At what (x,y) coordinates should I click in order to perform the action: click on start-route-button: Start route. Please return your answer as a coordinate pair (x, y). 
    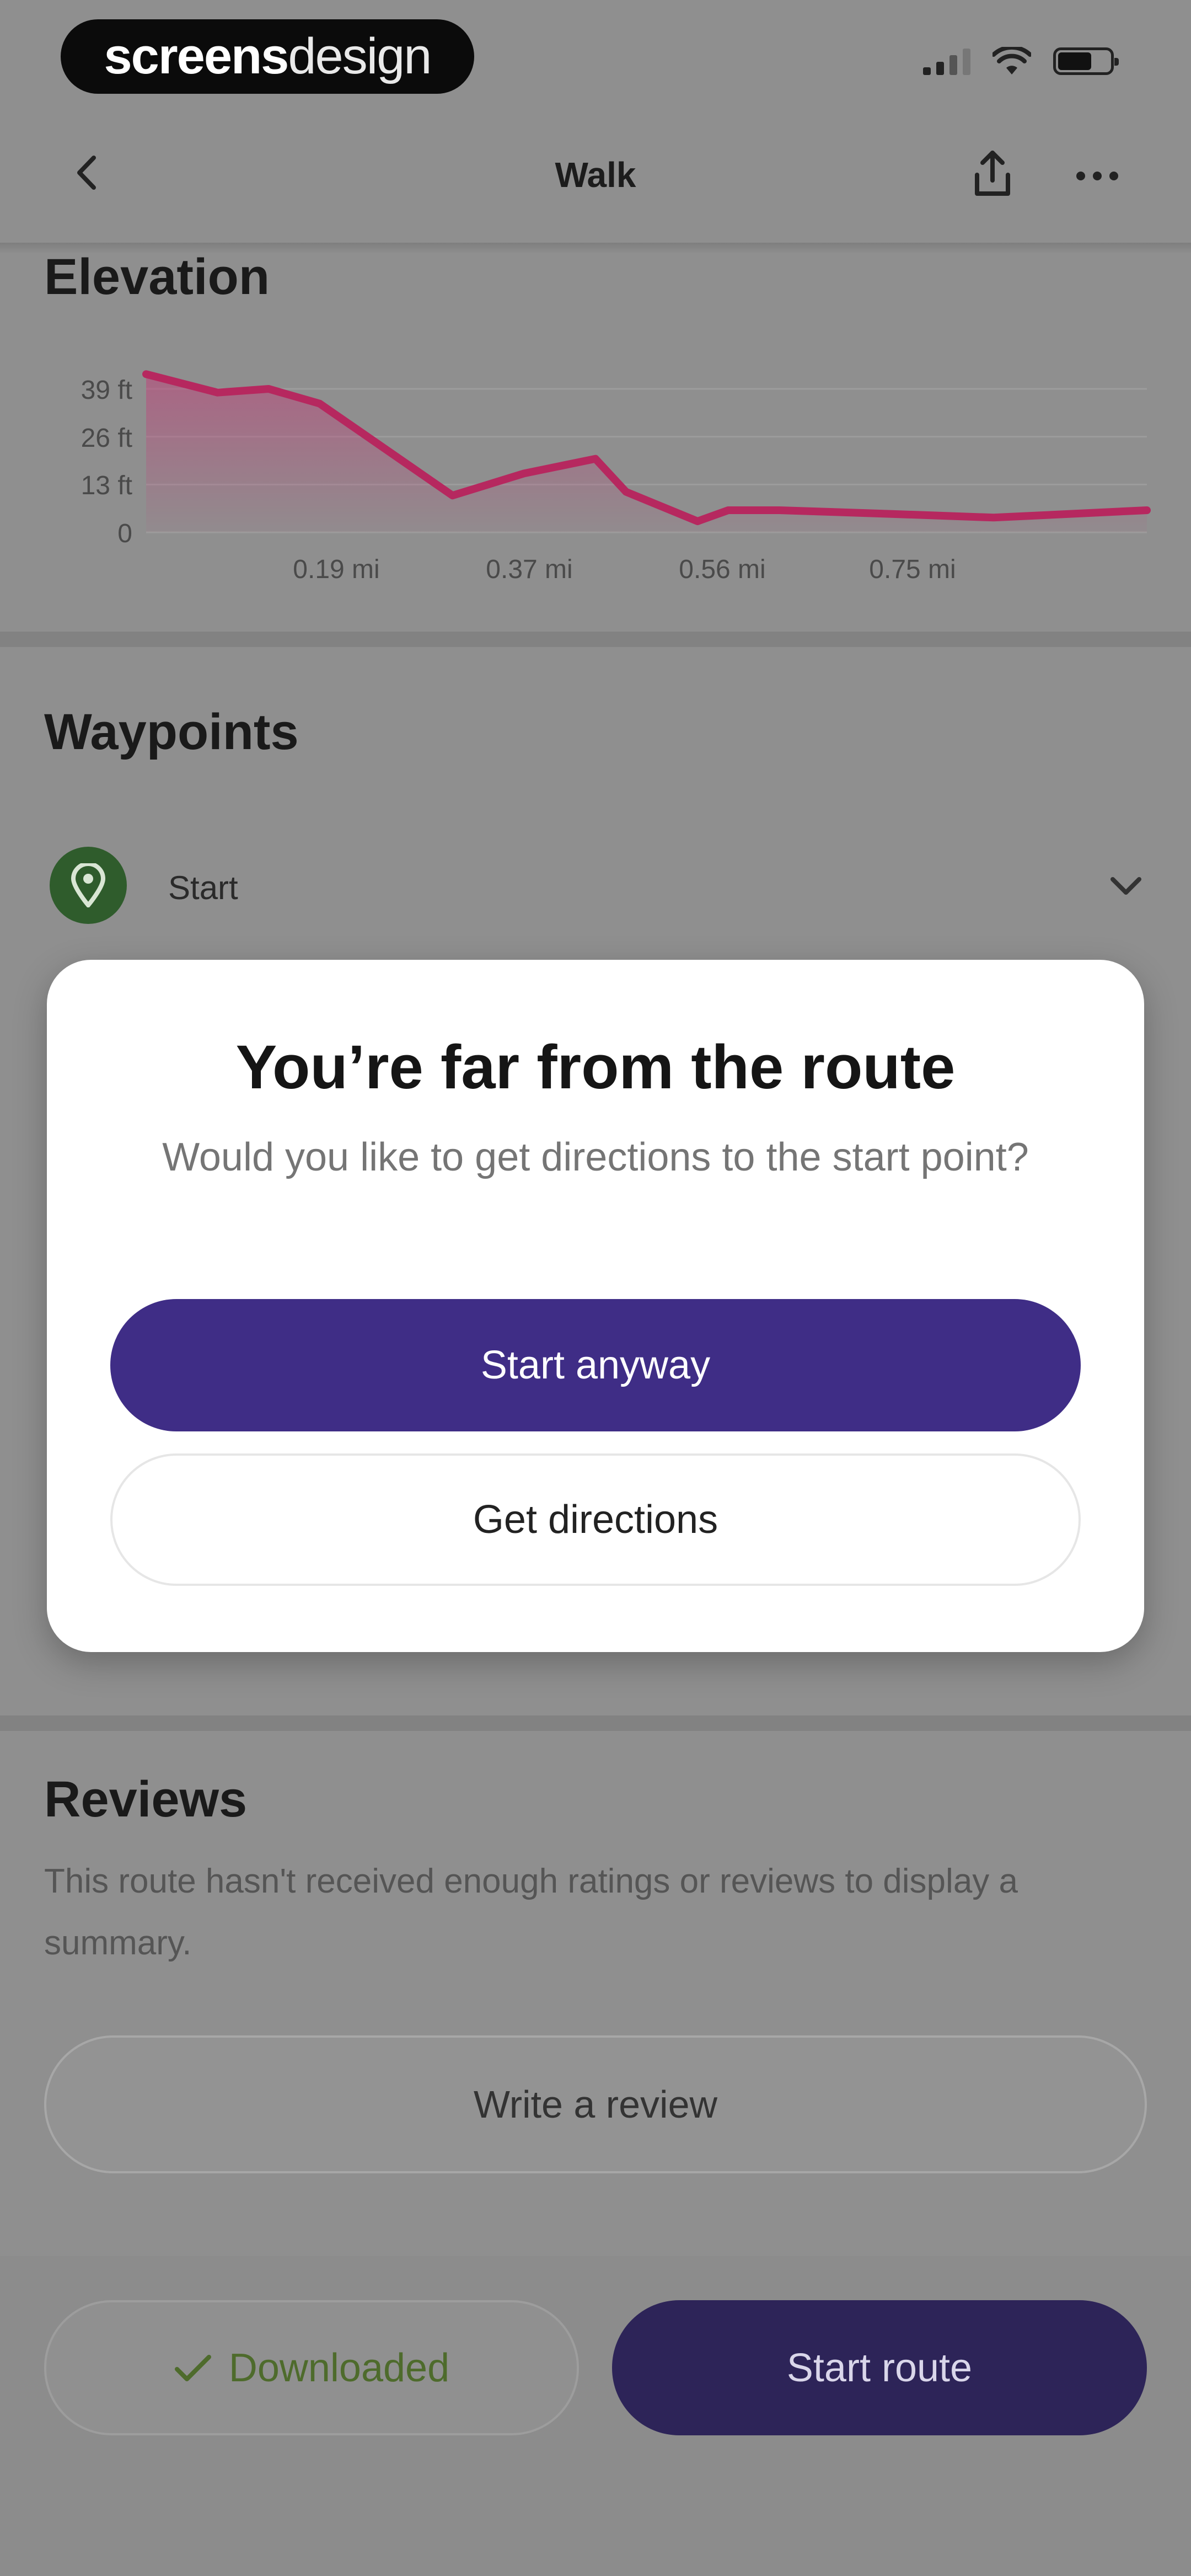
    Looking at the image, I should click on (880, 2367).